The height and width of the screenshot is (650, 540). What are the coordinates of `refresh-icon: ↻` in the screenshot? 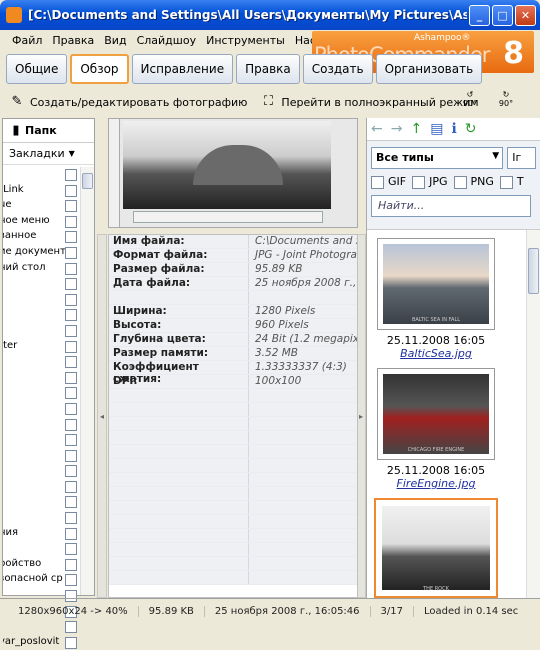 It's located at (471, 129).